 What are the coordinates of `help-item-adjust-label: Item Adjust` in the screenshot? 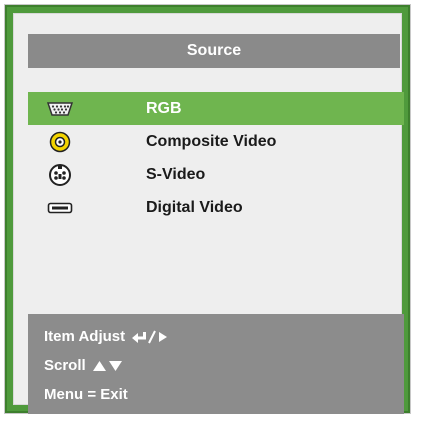 It's located at (85, 336).